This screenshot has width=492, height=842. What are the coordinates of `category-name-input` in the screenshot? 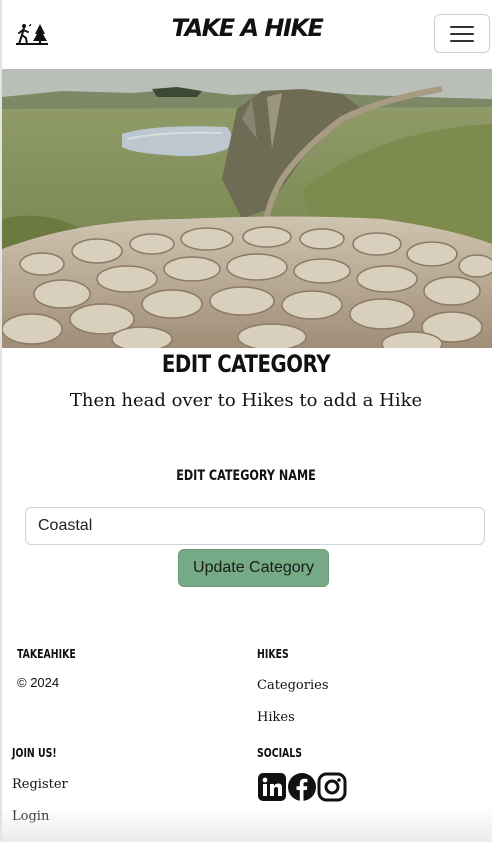 It's located at (255, 526).